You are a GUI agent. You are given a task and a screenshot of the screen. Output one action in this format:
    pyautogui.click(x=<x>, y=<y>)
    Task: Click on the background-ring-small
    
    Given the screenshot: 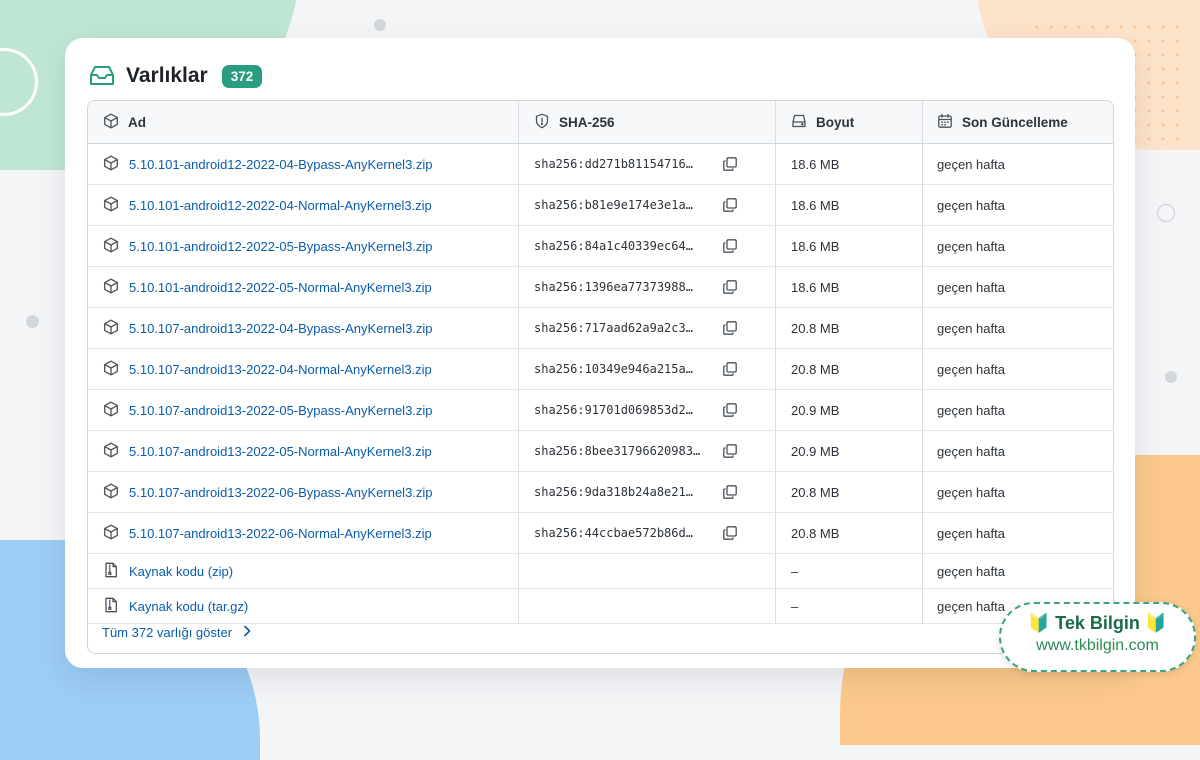 What is the action you would take?
    pyautogui.click(x=1166, y=213)
    